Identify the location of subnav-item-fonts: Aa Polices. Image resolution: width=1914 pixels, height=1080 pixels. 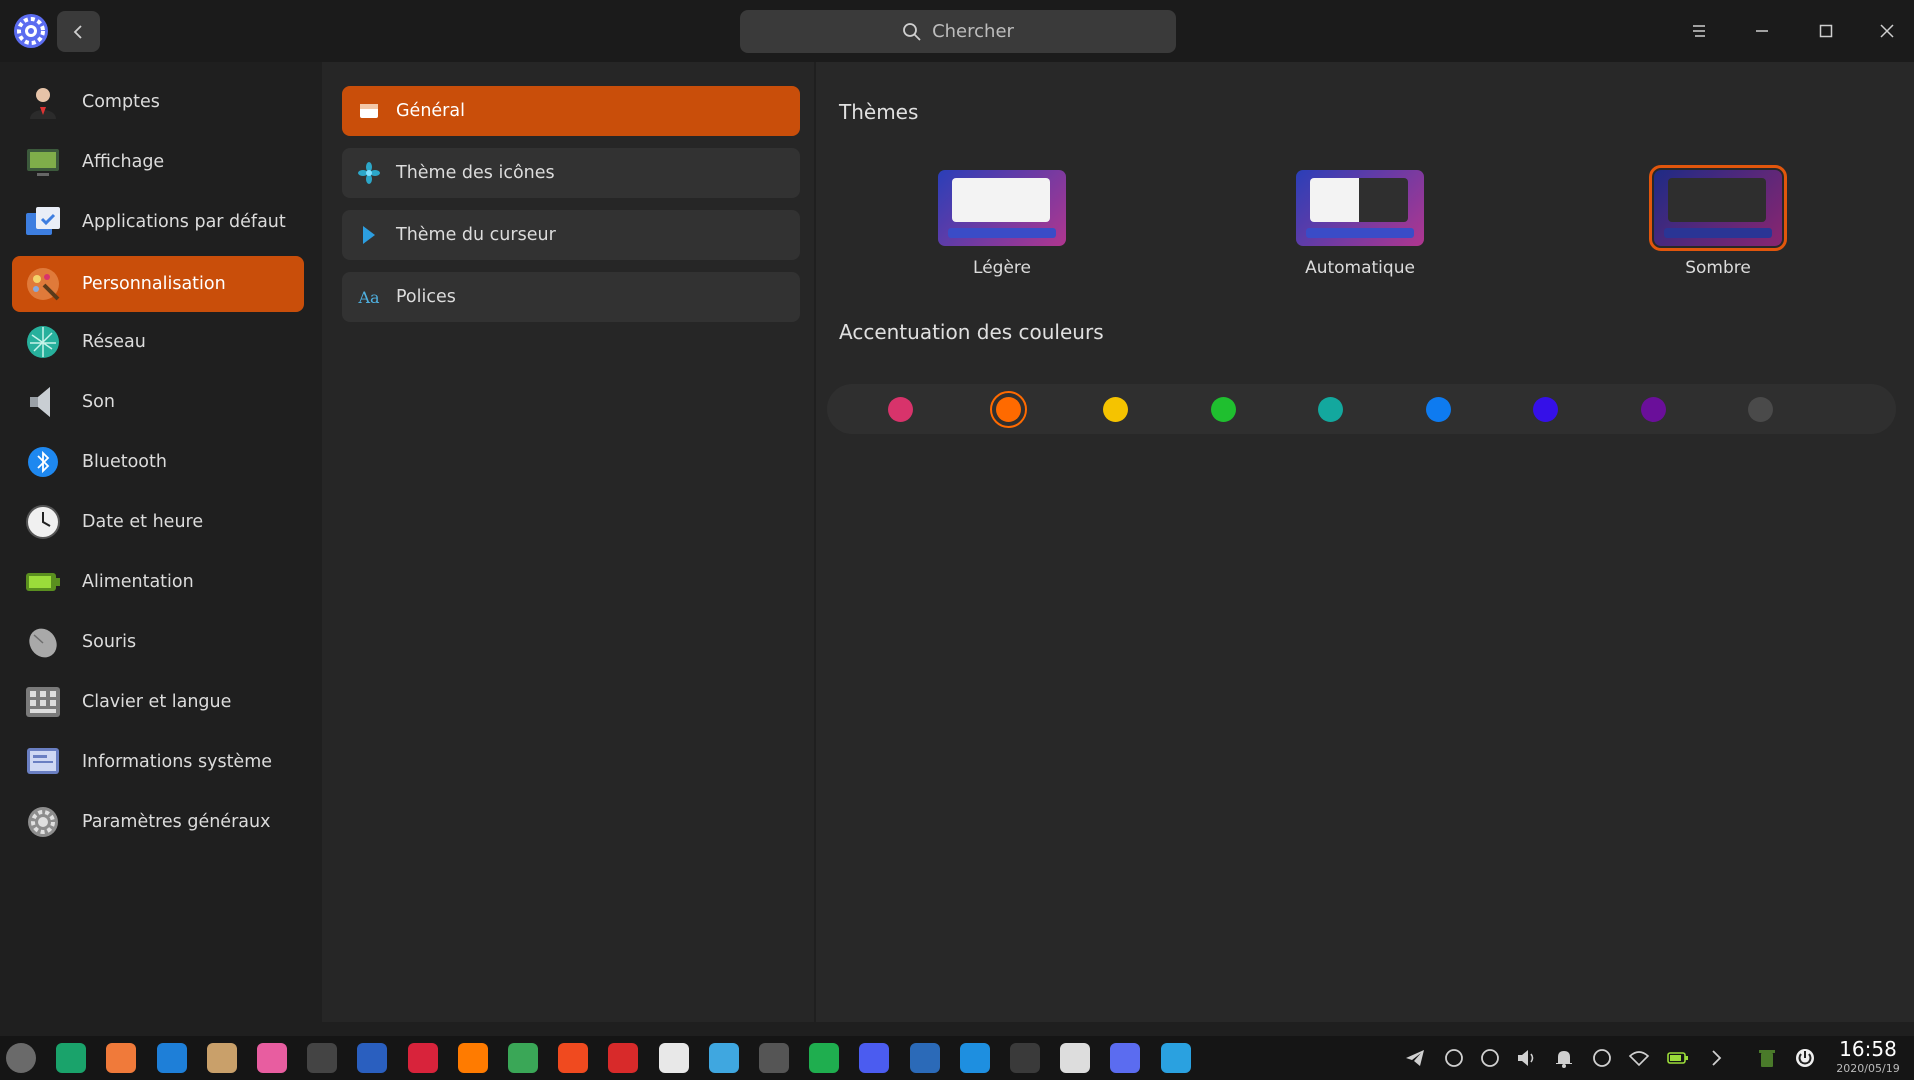
(571, 297).